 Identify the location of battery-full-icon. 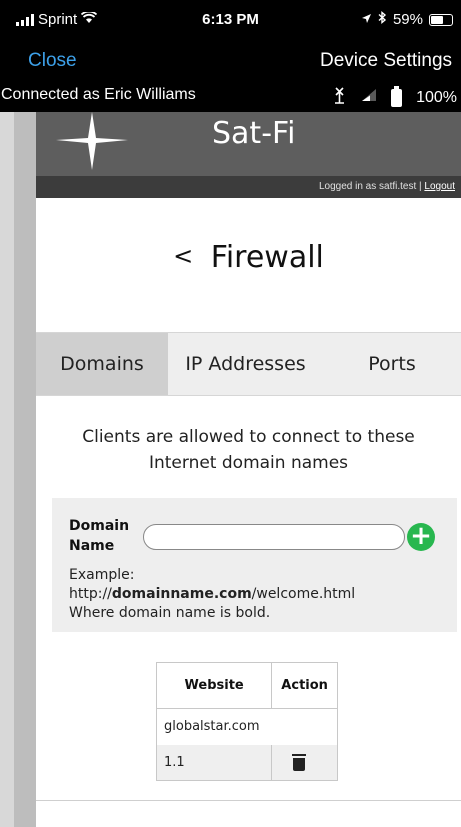
(397, 96).